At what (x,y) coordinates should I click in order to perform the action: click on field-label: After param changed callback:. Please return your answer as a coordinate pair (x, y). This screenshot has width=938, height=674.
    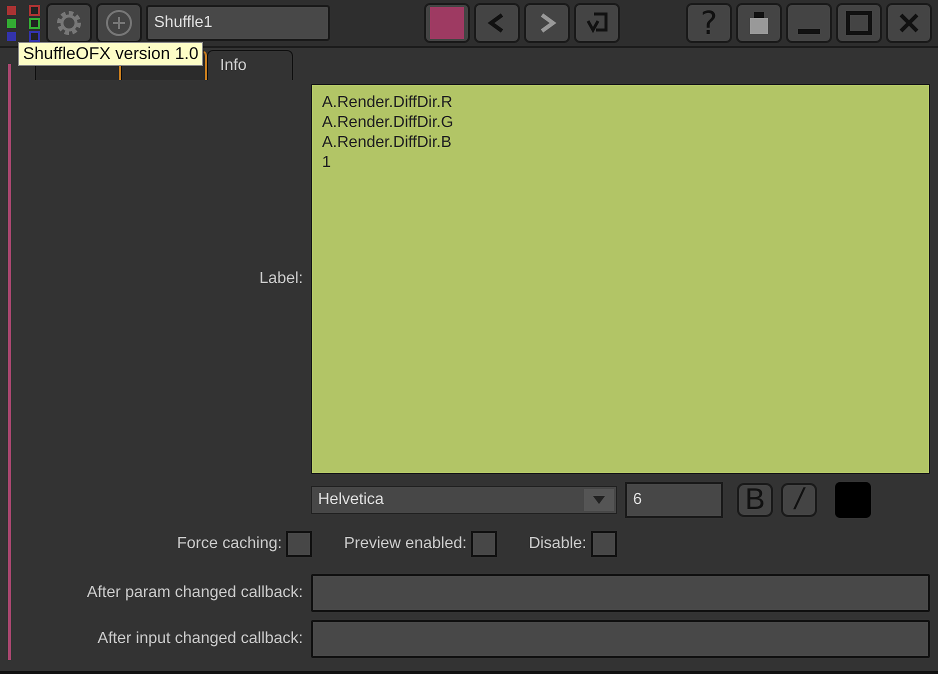
    Looking at the image, I should click on (194, 593).